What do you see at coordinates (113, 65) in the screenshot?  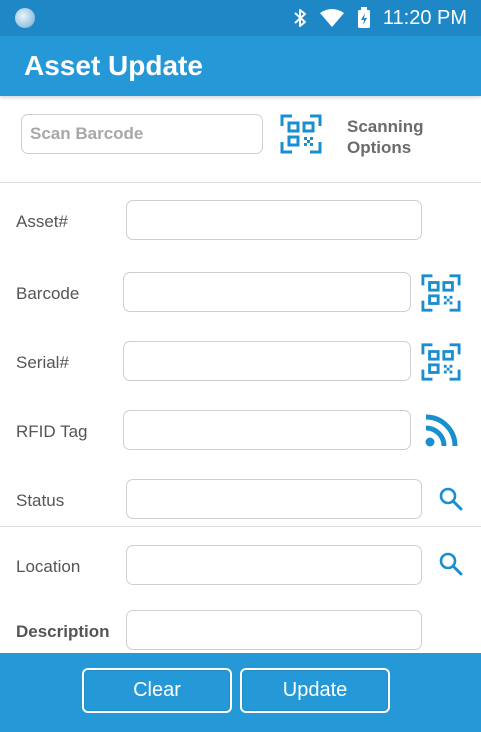 I see `page-title: Asset Update` at bounding box center [113, 65].